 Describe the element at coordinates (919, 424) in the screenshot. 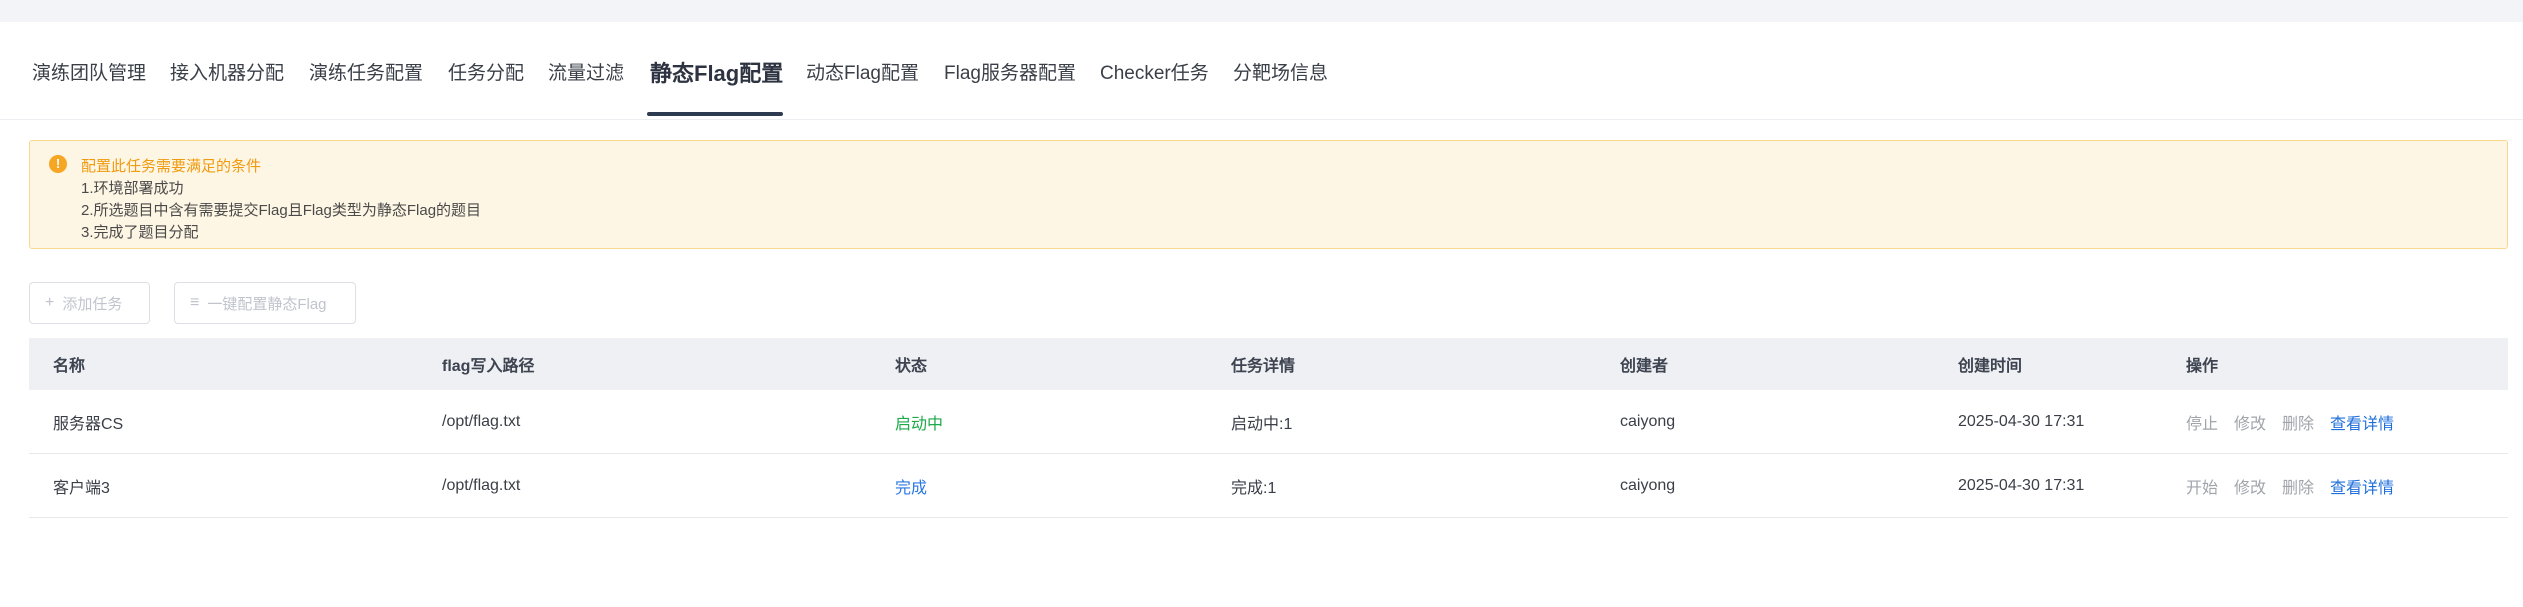

I see `status-badge: 启动中` at that location.